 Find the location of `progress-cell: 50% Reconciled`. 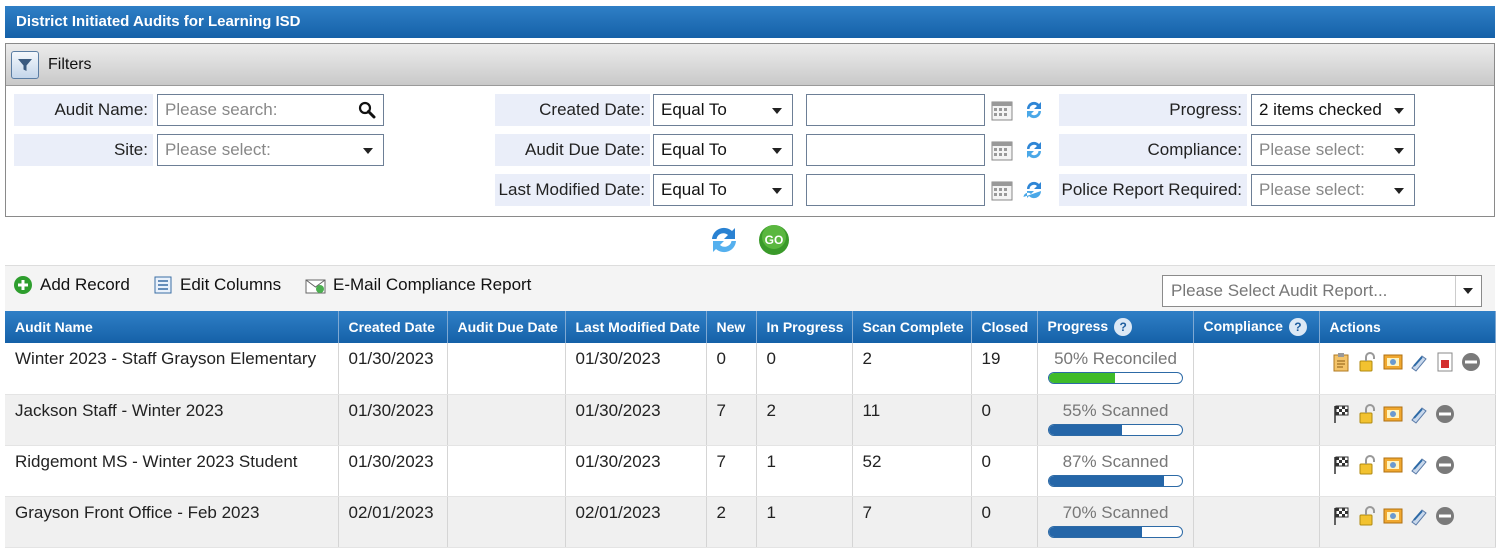

progress-cell: 50% Reconciled is located at coordinates (1115, 369).